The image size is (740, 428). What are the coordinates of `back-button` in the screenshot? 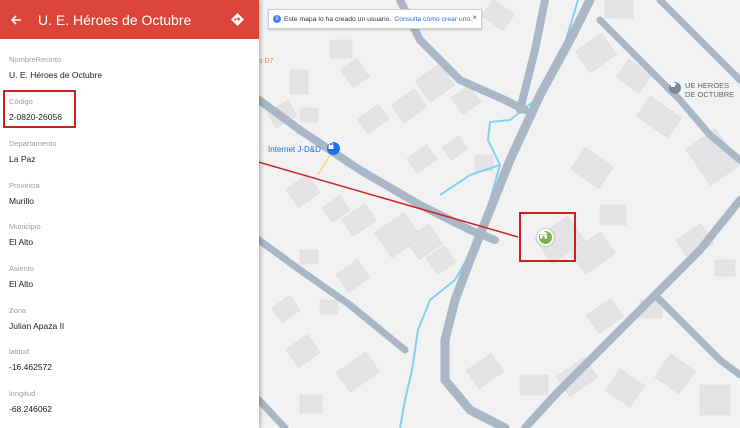 It's located at (16, 19).